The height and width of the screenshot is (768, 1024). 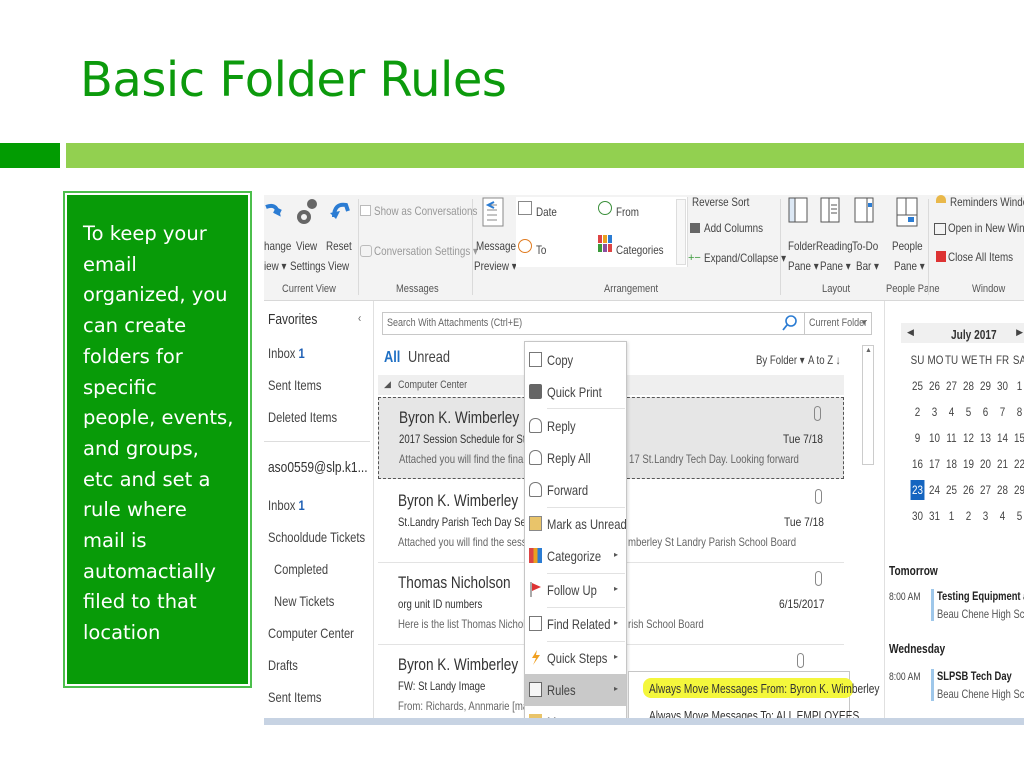 I want to click on collapse-pane-icon: ‹, so click(x=359, y=318).